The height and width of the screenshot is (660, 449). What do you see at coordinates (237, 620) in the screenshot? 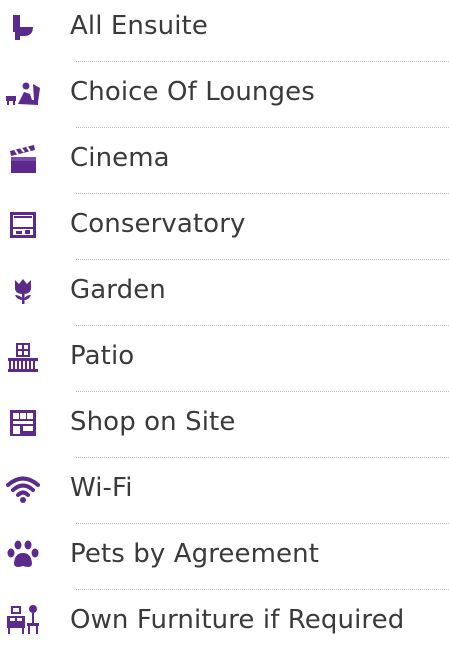
I see `amenity-label-own-furniture-if-required: Own Furniture if Required` at bounding box center [237, 620].